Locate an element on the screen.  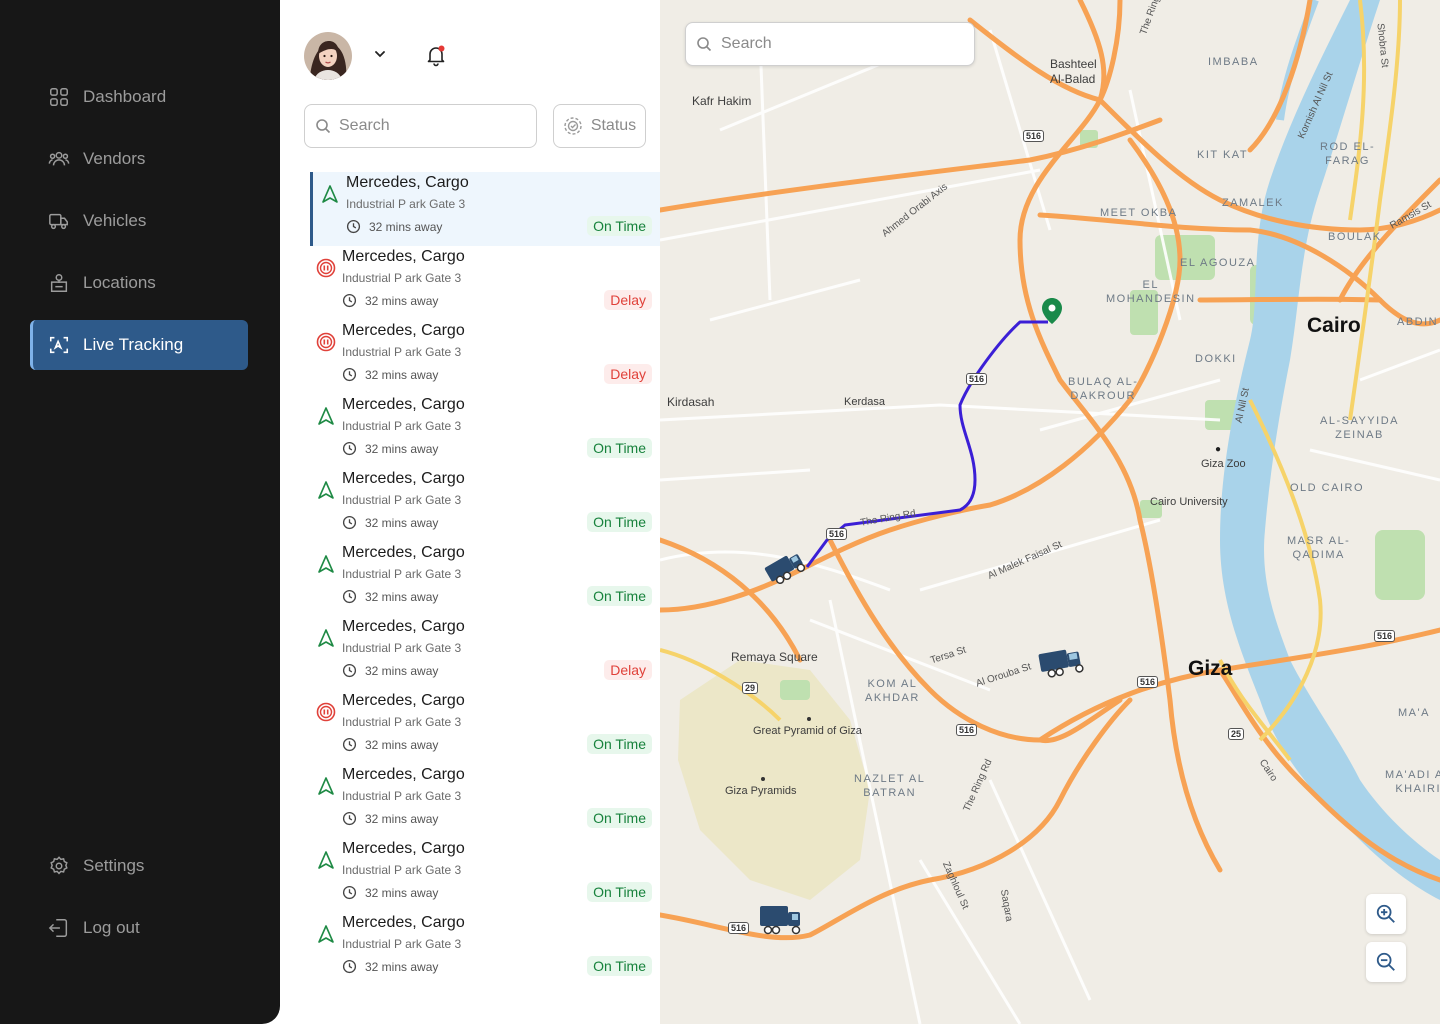
district-label: MEET OKBA is located at coordinates (1139, 213).